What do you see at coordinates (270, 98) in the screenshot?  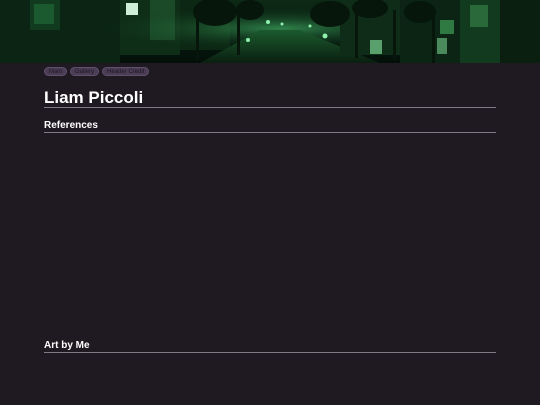 I see `page-title: Liam Piccoli` at bounding box center [270, 98].